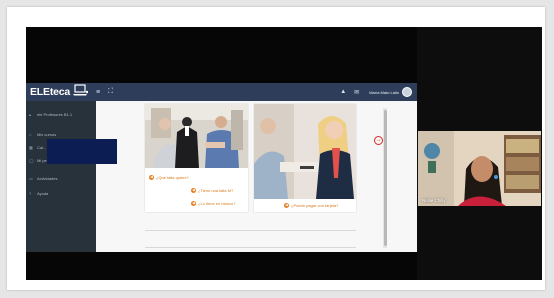  What do you see at coordinates (82, 151) in the screenshot?
I see `redaction-block` at bounding box center [82, 151].